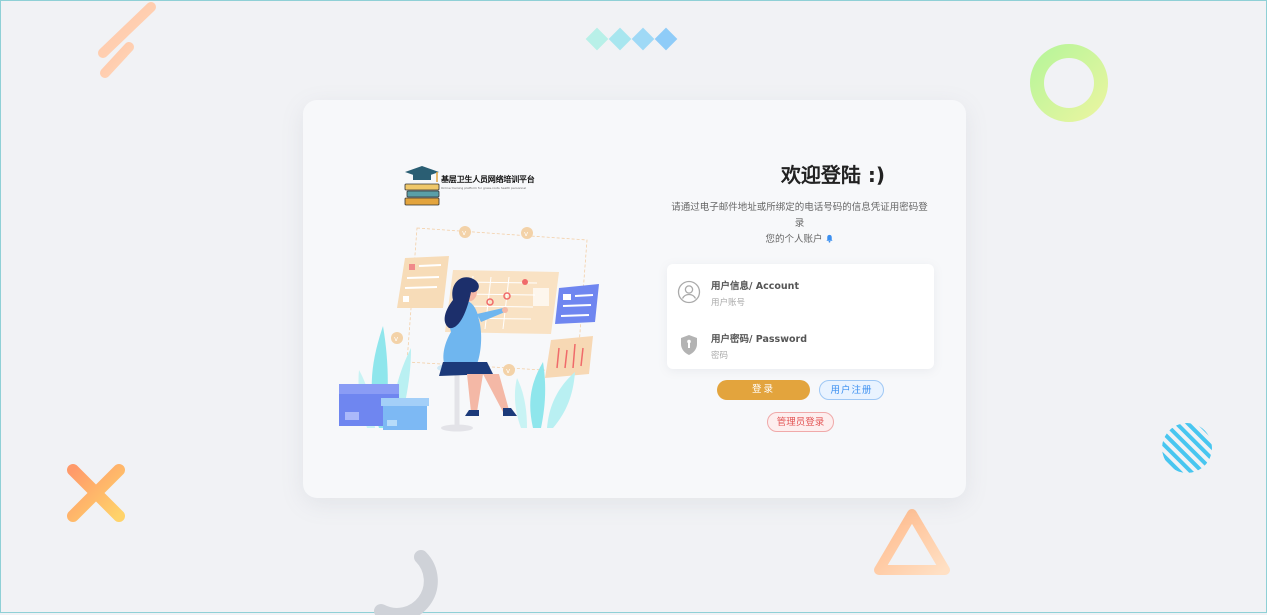  What do you see at coordinates (689, 345) in the screenshot?
I see `shield-icon` at bounding box center [689, 345].